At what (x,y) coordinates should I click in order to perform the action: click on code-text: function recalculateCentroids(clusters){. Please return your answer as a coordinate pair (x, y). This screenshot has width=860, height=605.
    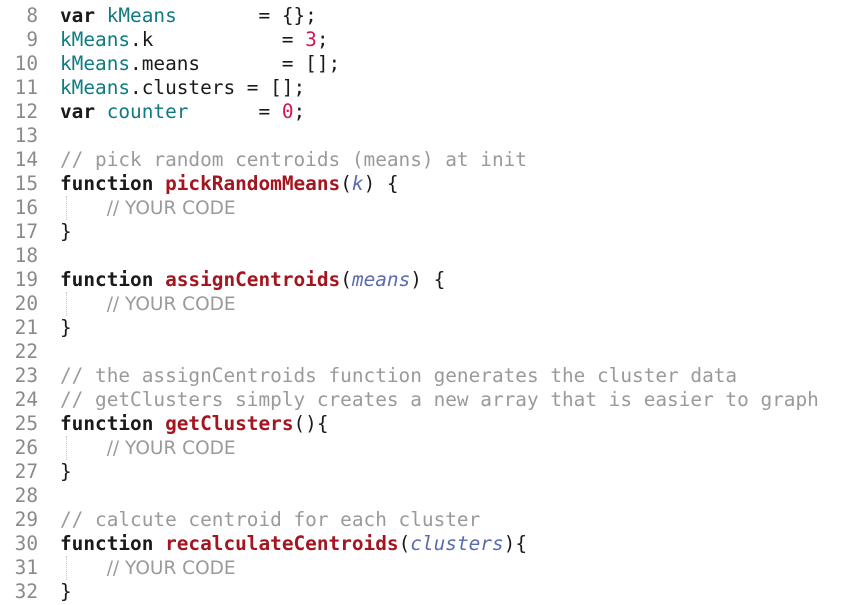
    Looking at the image, I should click on (293, 544).